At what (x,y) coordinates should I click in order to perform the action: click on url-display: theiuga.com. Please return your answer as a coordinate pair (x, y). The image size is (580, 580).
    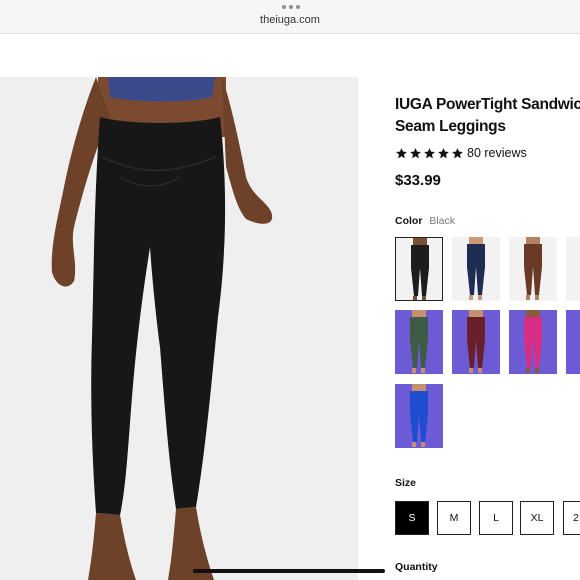
    Looking at the image, I should click on (290, 20).